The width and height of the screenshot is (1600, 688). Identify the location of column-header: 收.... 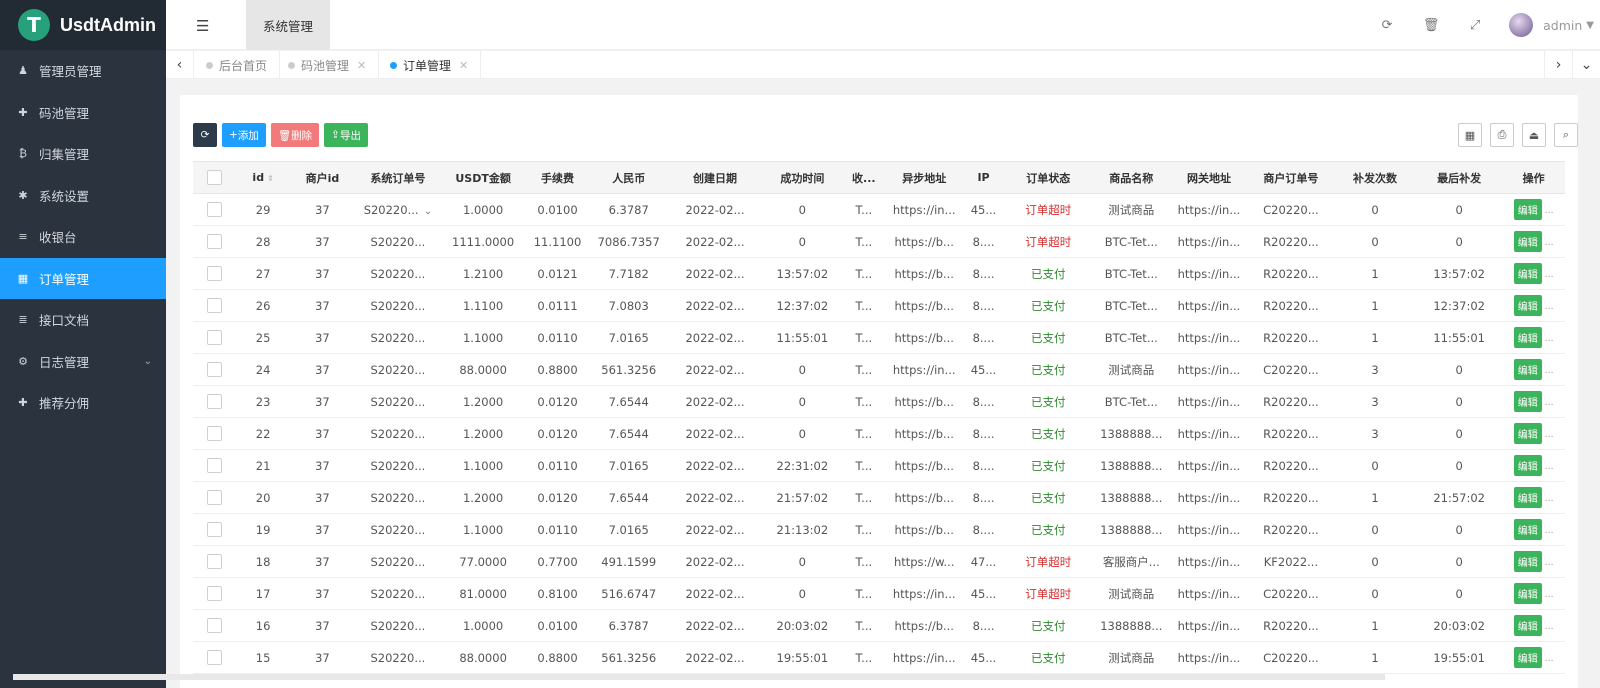
(864, 177).